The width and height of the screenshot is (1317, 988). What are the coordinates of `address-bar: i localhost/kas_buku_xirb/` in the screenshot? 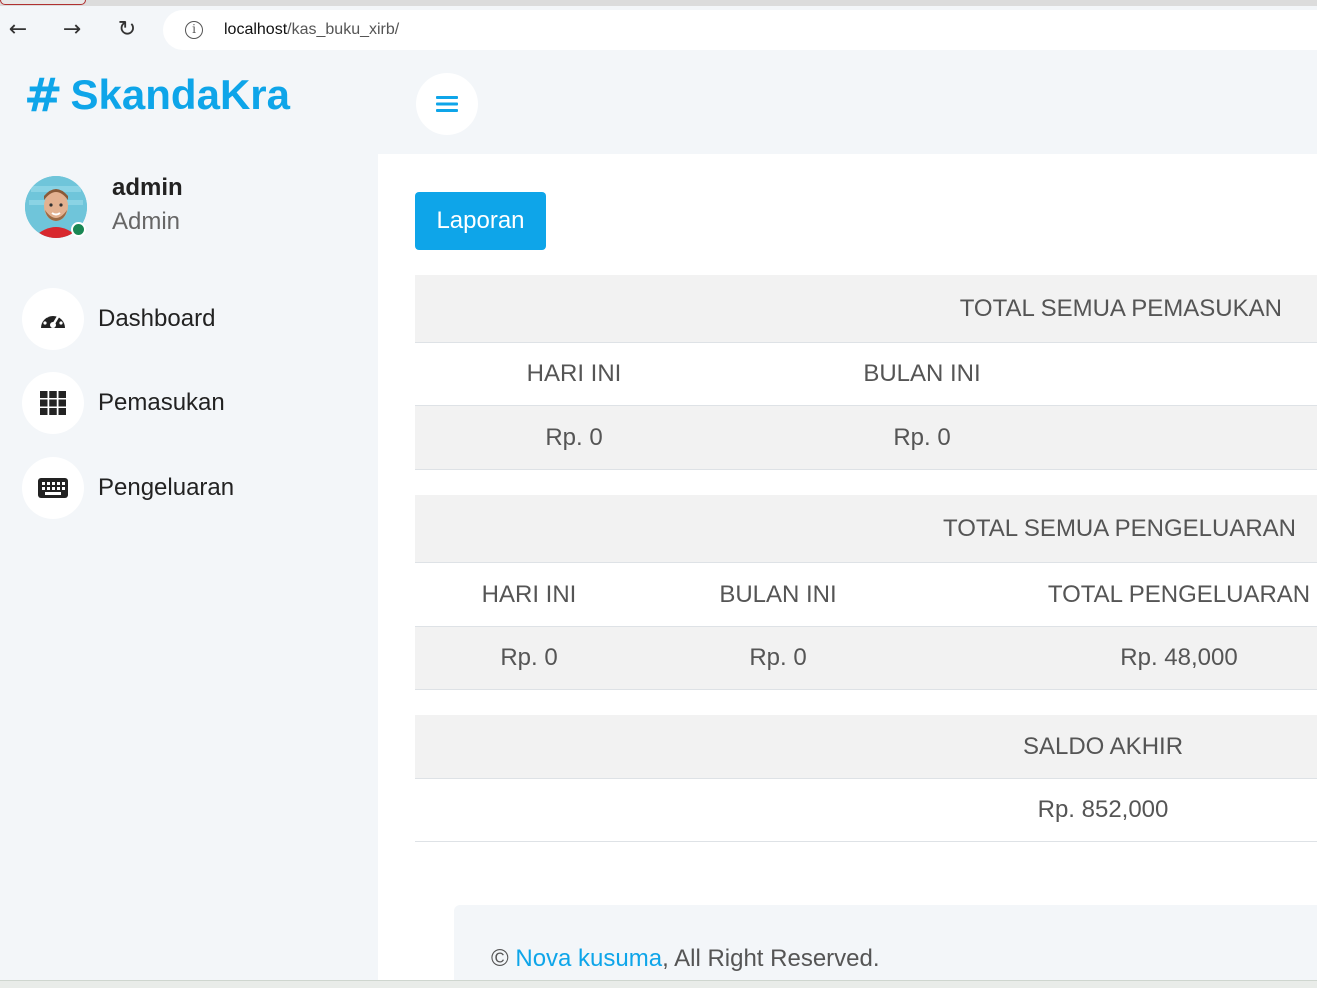 It's located at (740, 30).